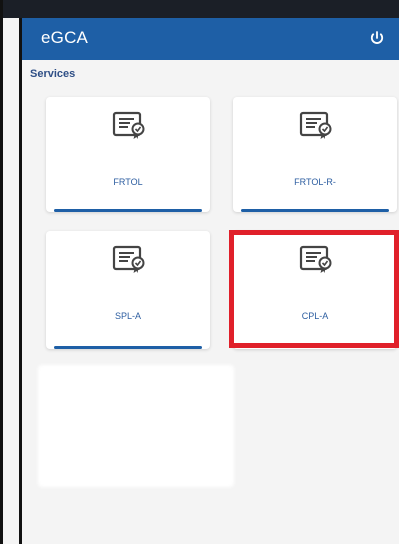 The image size is (399, 544). What do you see at coordinates (210, 39) in the screenshot?
I see `app-bar: eGCA` at bounding box center [210, 39].